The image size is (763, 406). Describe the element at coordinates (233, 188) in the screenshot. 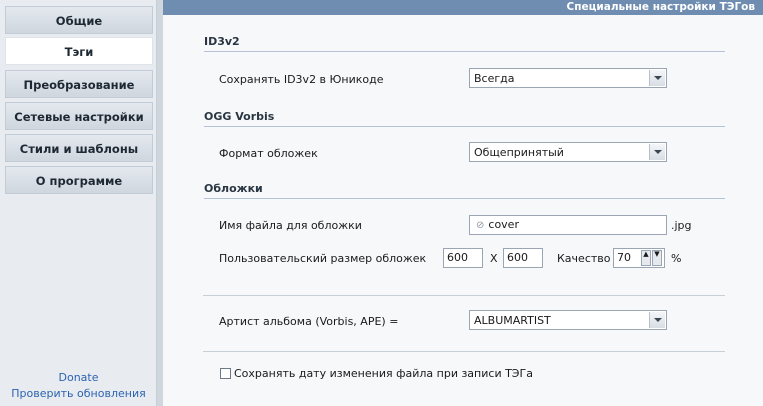

I see `section-title-covers: Обложки` at that location.